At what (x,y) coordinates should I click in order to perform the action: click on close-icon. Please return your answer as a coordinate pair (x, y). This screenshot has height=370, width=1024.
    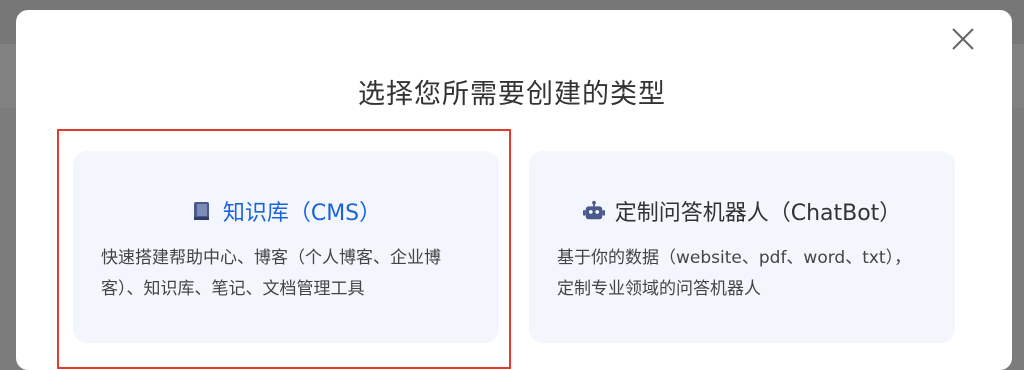
    Looking at the image, I should click on (963, 39).